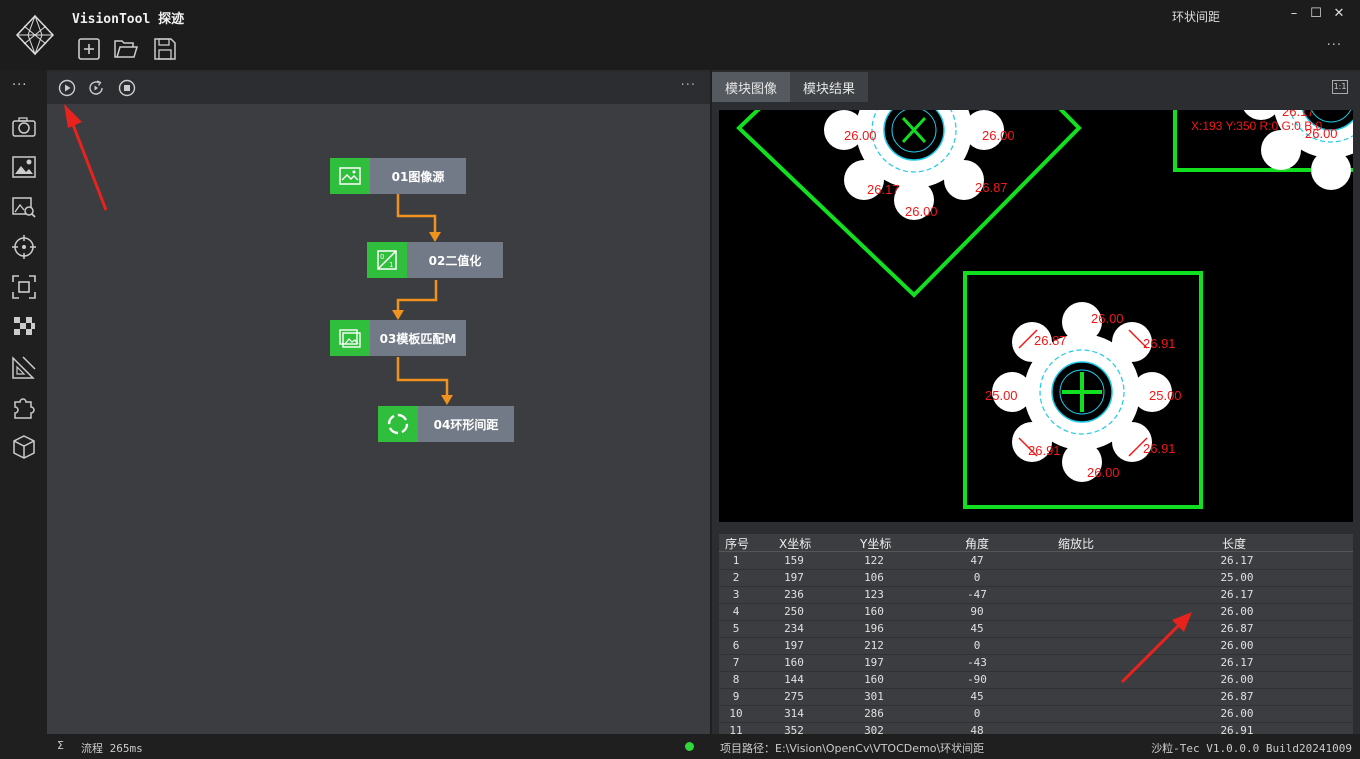  What do you see at coordinates (794, 560) in the screenshot?
I see `table-cell: 159` at bounding box center [794, 560].